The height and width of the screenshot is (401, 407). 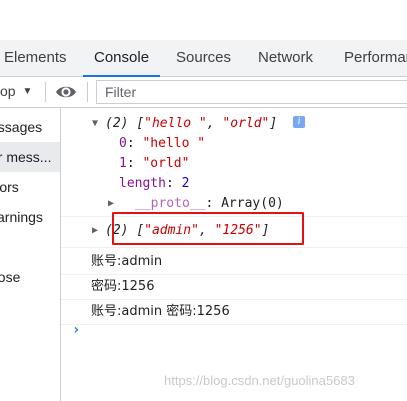 What do you see at coordinates (127, 261) in the screenshot?
I see `log-text: 账号:admin` at bounding box center [127, 261].